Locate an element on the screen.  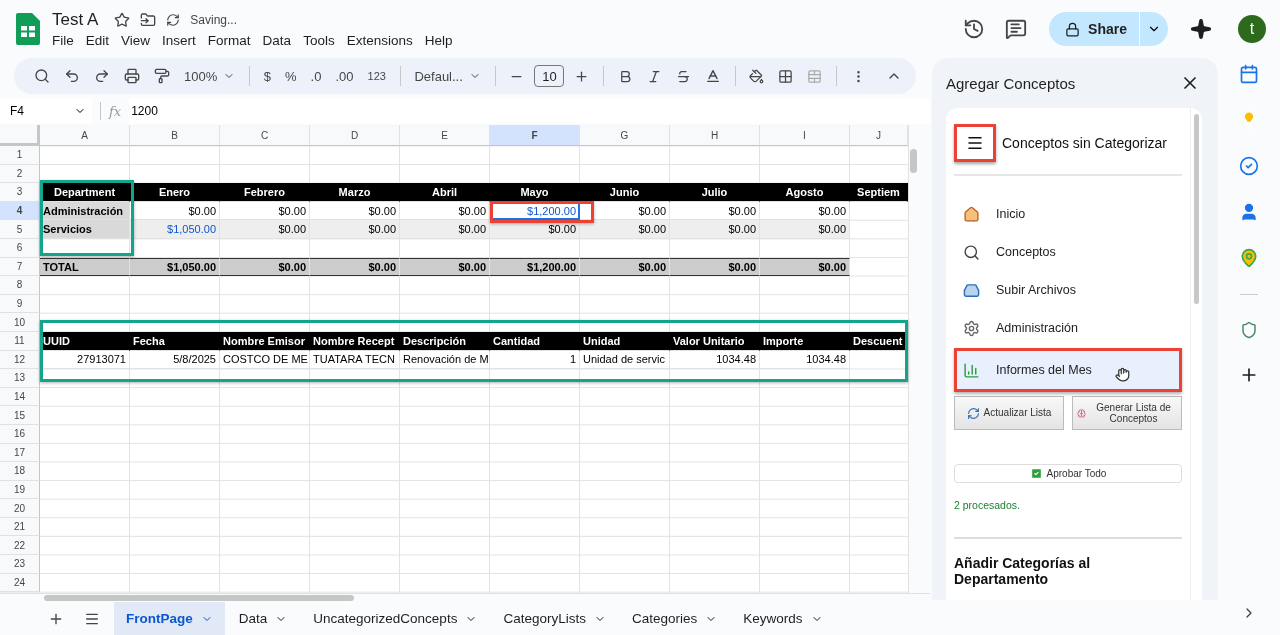
column-header: A is located at coordinates (85, 135).